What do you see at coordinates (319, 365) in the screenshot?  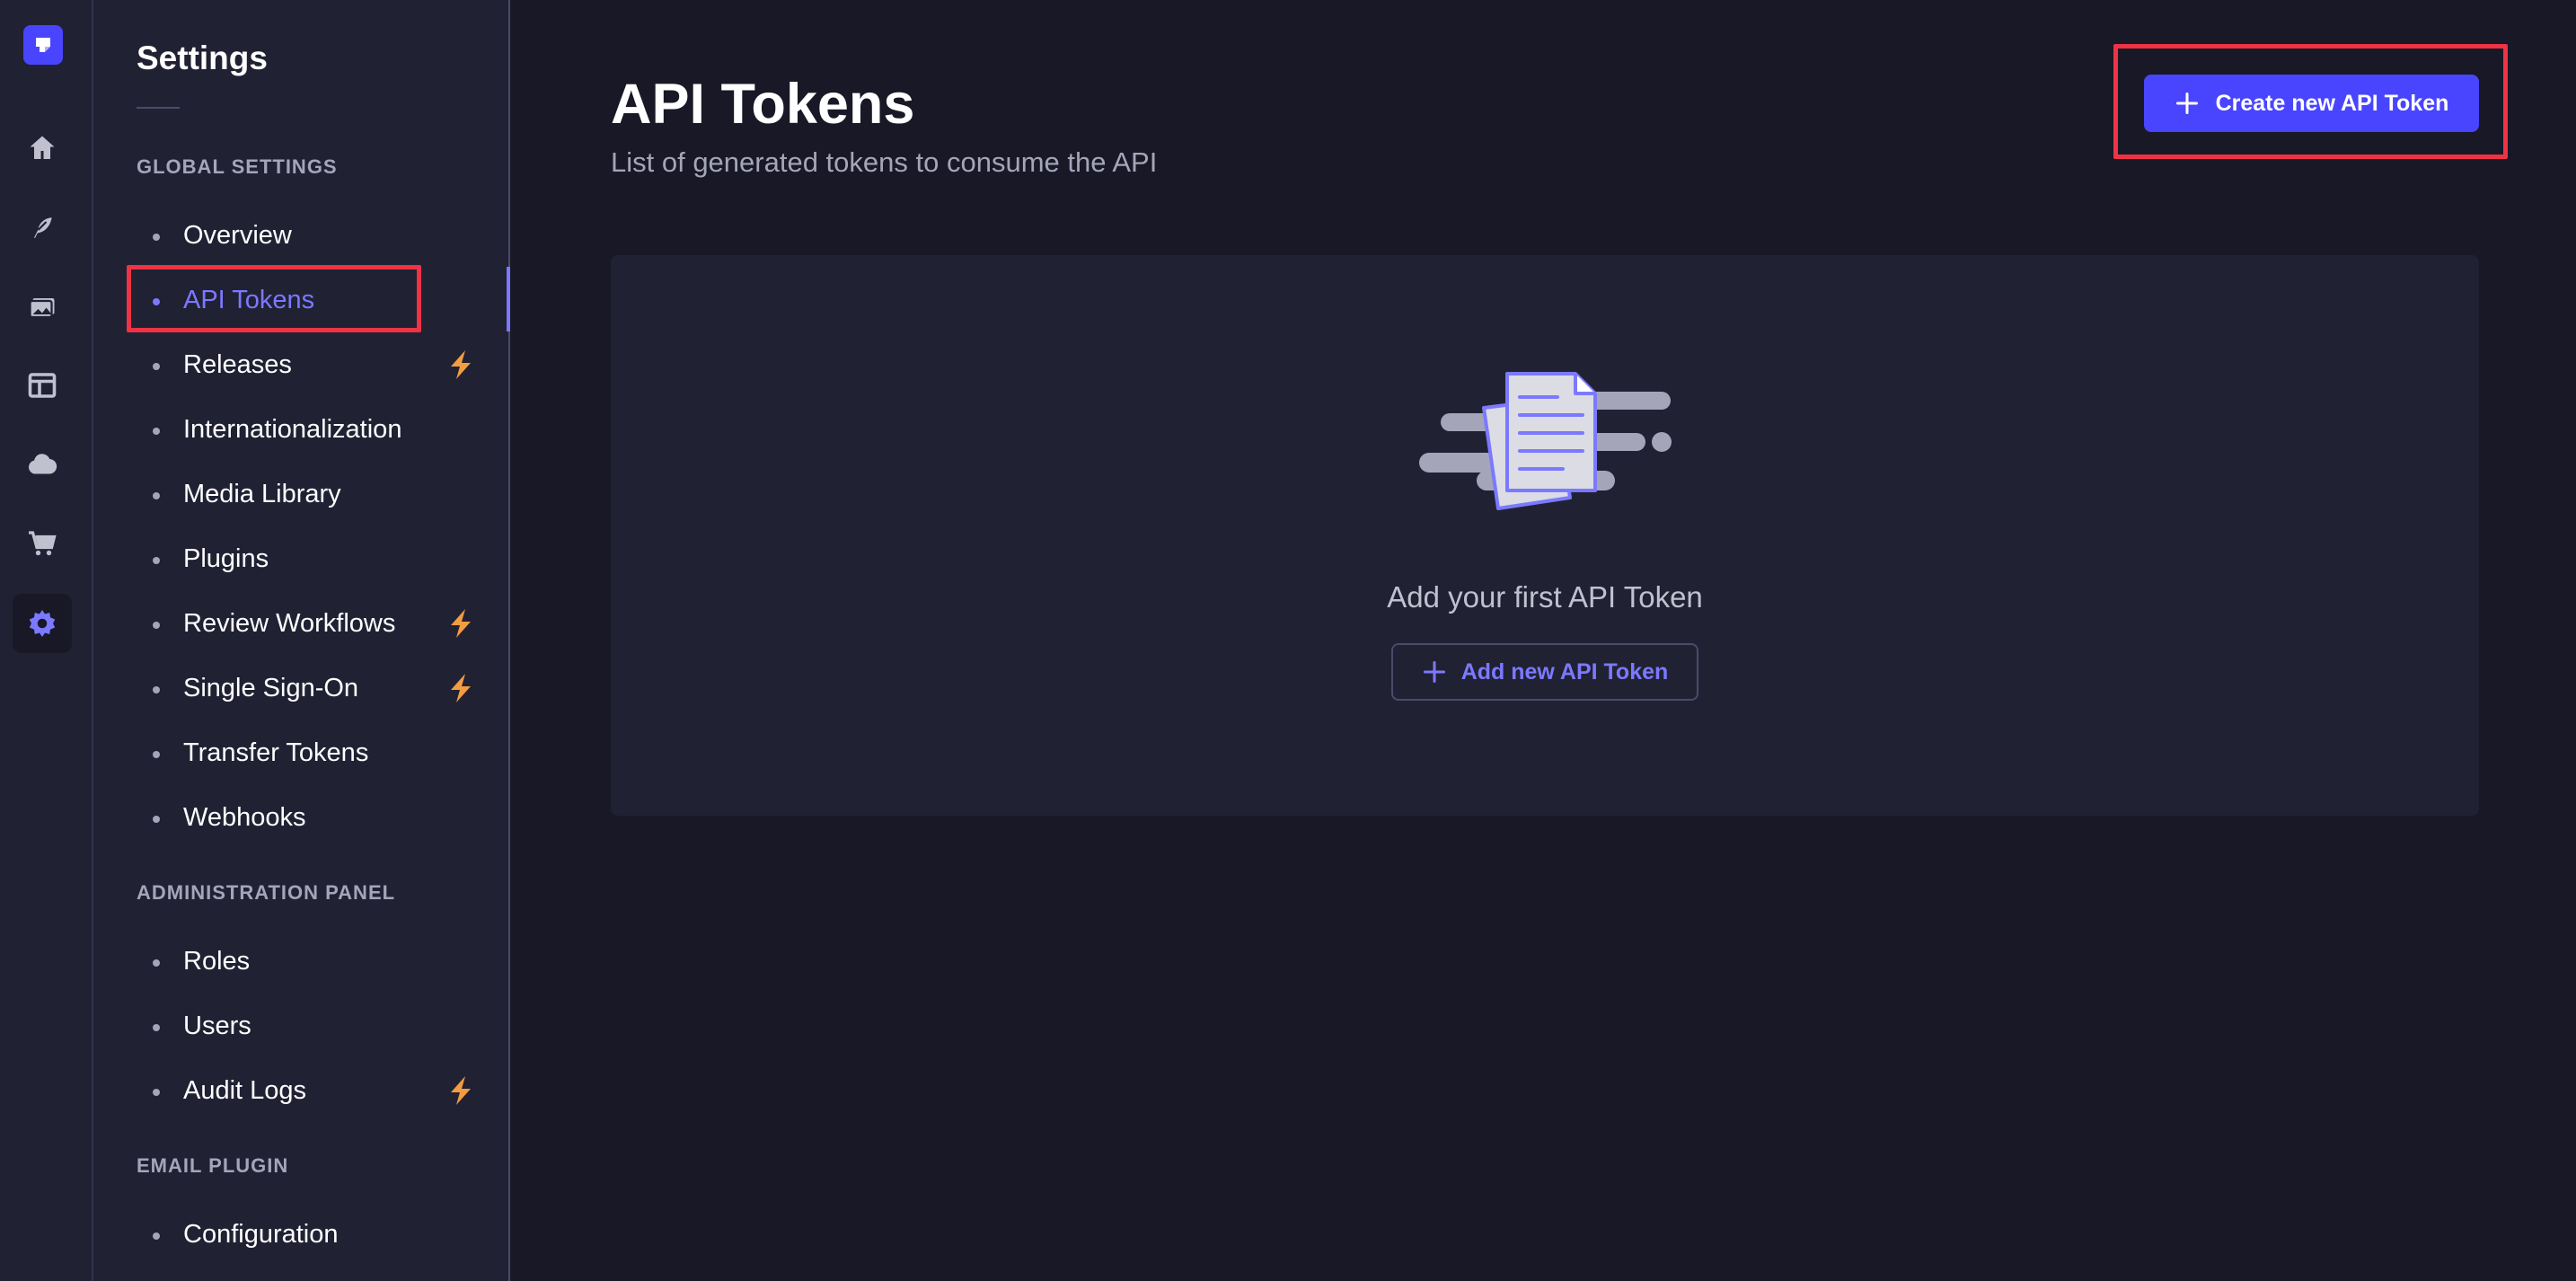 I see `sidebar-item-releases: Releases` at bounding box center [319, 365].